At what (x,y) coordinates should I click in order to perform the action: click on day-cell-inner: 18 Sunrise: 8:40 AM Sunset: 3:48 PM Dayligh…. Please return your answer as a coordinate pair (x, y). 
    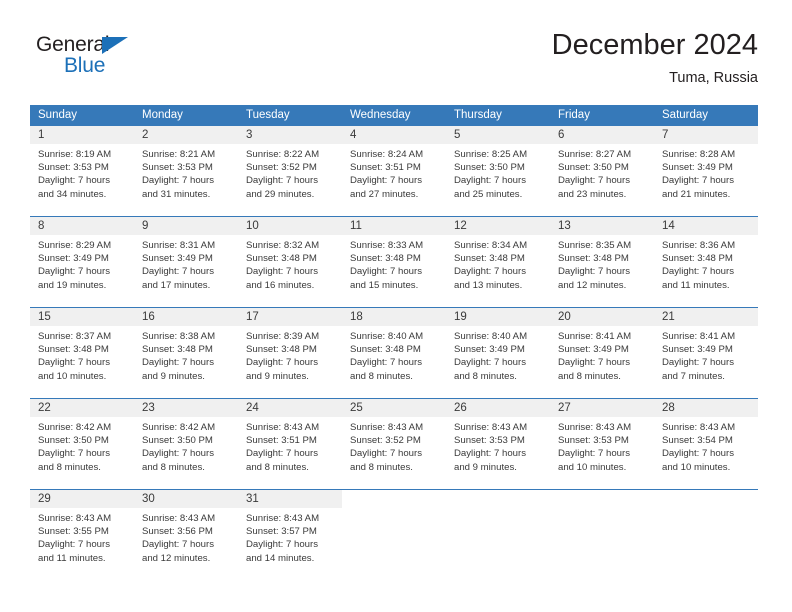
    Looking at the image, I should click on (394, 353).